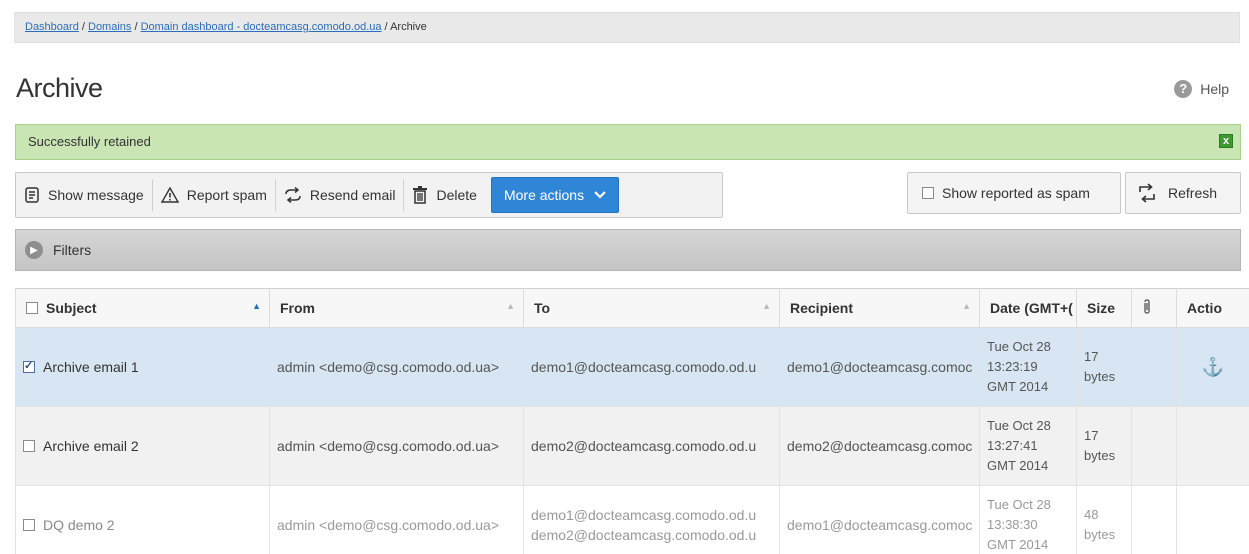  Describe the element at coordinates (1104, 519) in the screenshot. I see `size-cell: 48 bytes` at that location.